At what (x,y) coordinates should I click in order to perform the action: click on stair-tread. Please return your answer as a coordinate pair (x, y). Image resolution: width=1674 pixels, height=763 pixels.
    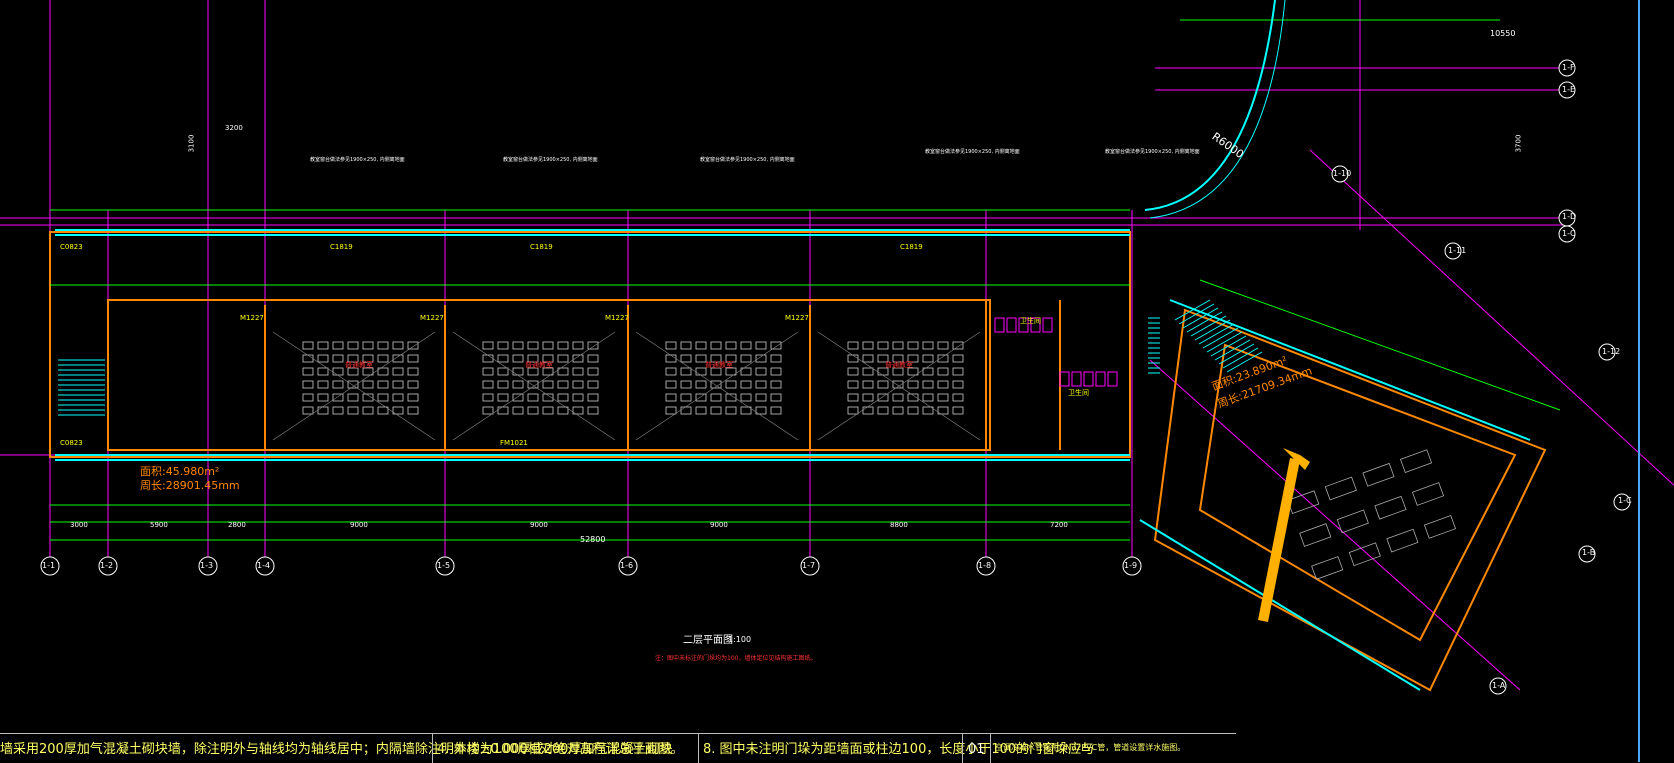
    Looking at the image, I should click on (1212, 330).